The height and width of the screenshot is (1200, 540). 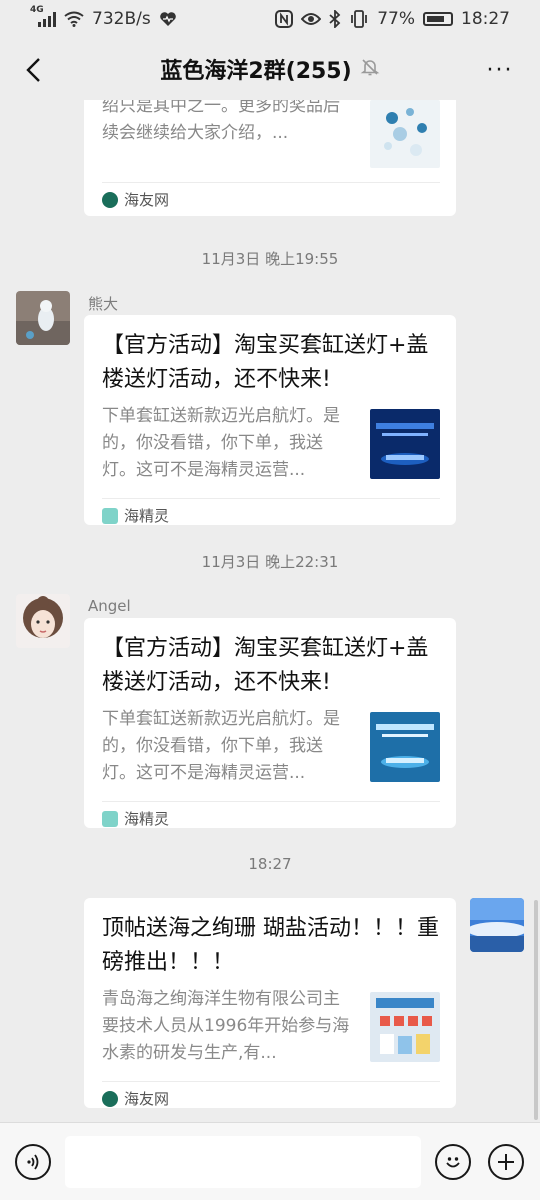 I want to click on network-speed: 732B/s, so click(x=121, y=19).